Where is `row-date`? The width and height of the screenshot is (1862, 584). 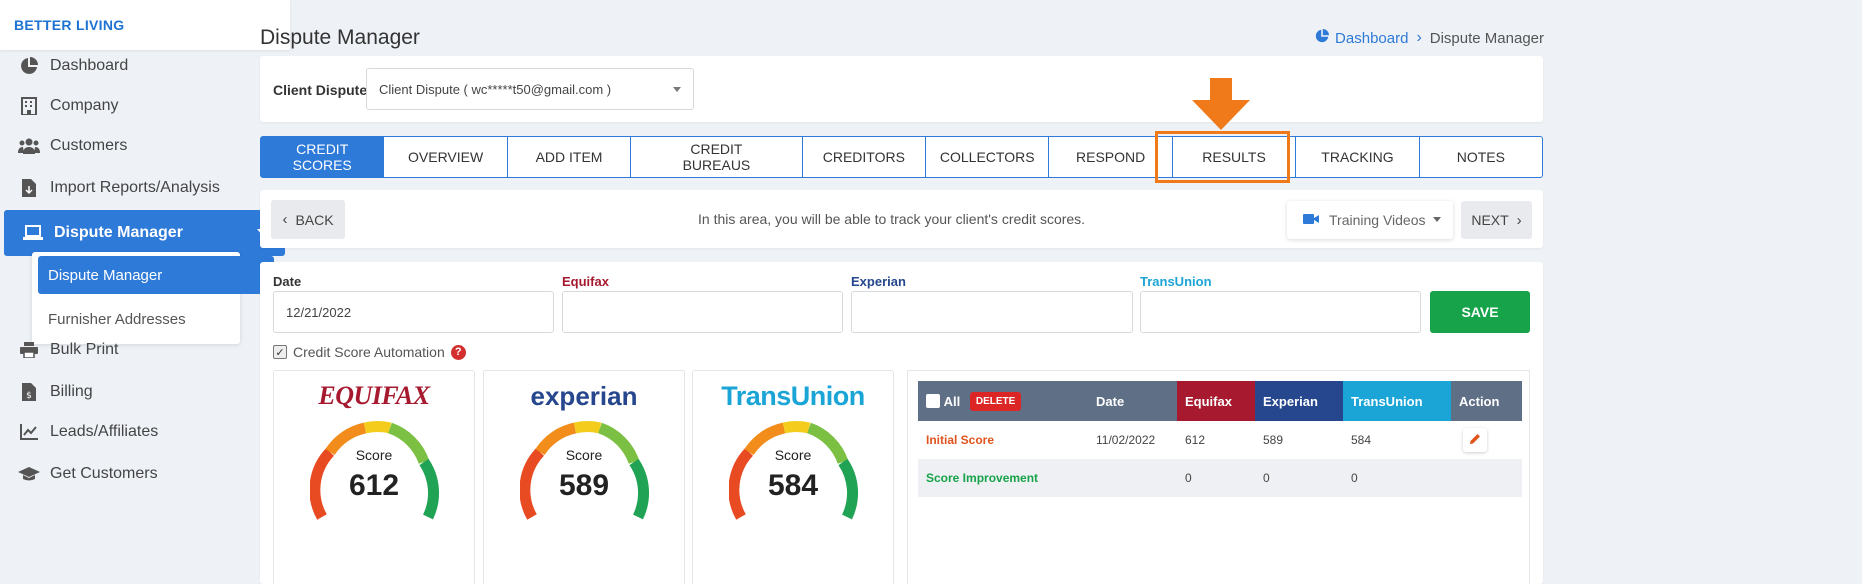 row-date is located at coordinates (1132, 478).